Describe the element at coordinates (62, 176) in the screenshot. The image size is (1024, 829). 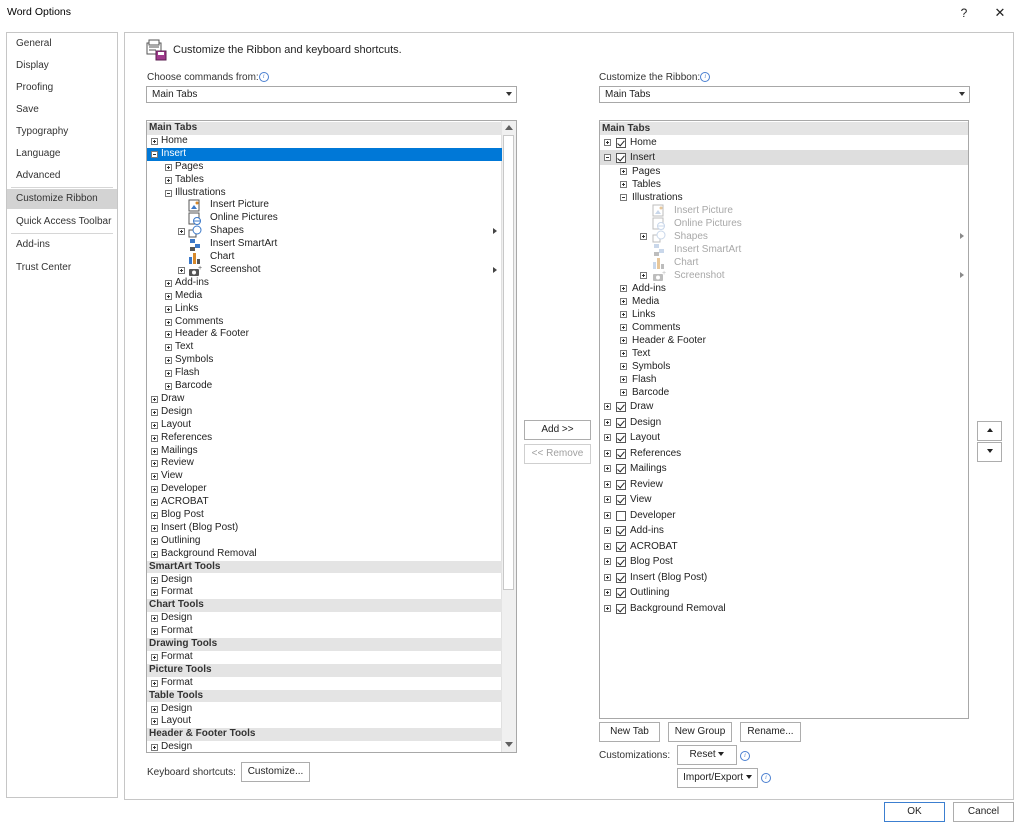
I see `category-advanced: Advanced` at that location.